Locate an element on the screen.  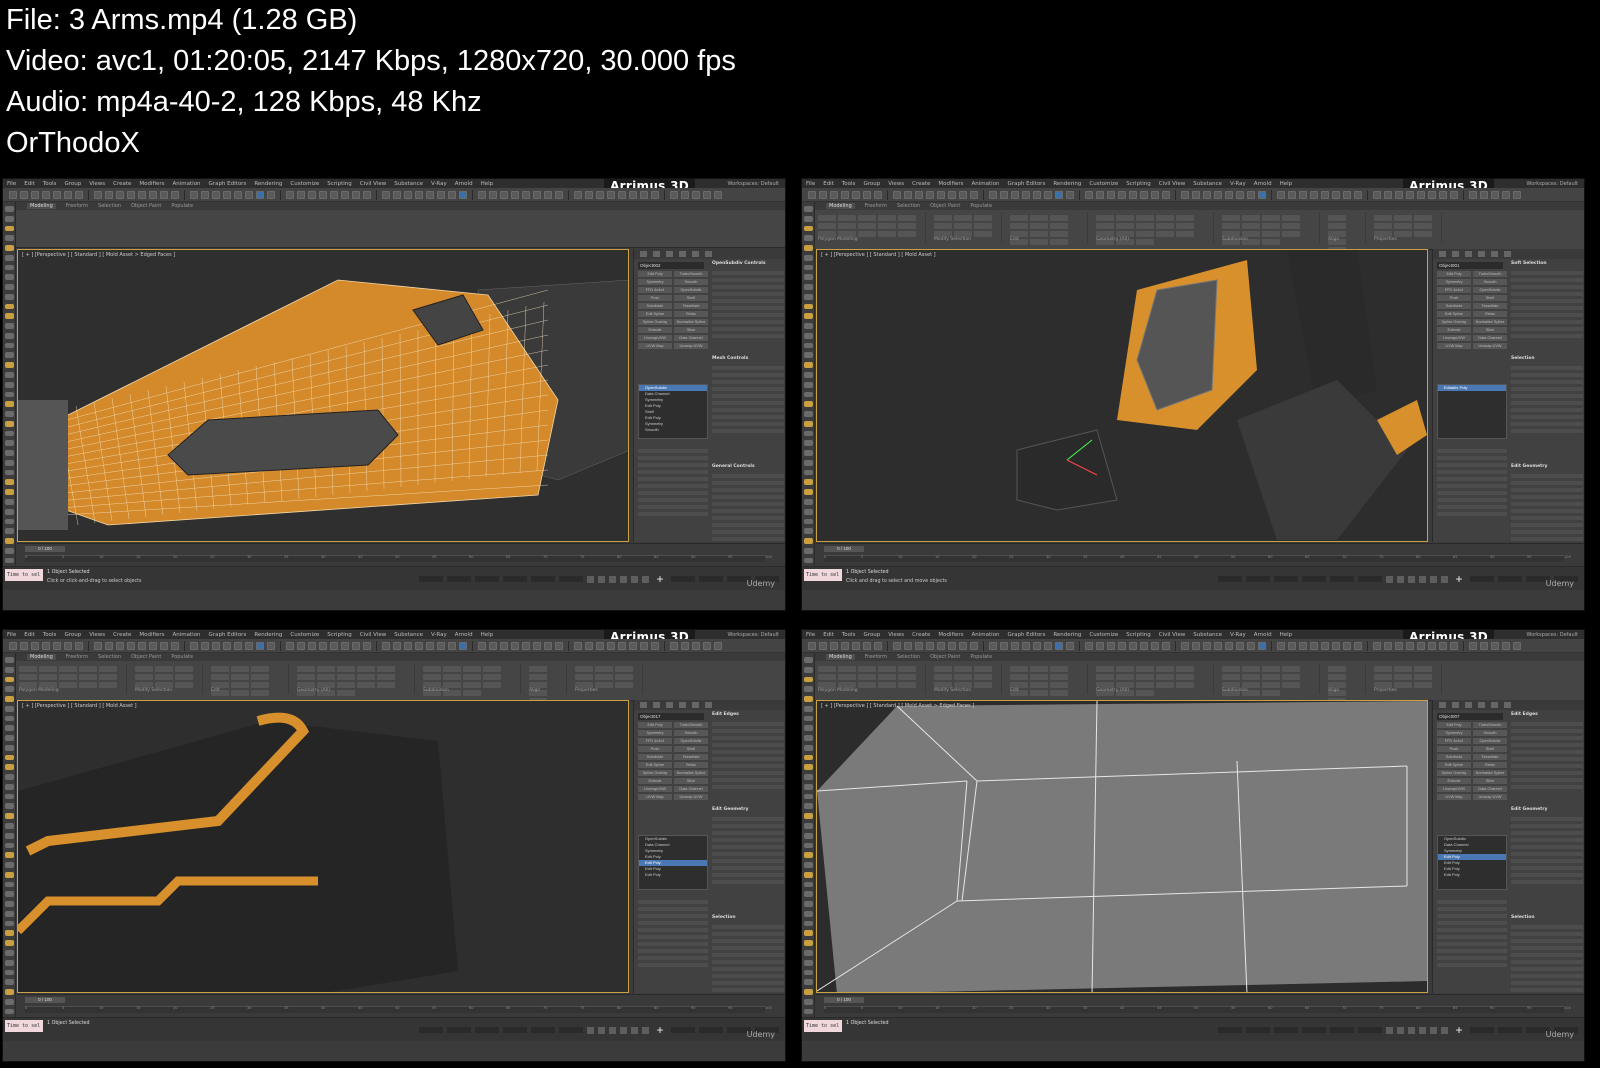
modifier-button: UVW Map is located at coordinates (1454, 346).